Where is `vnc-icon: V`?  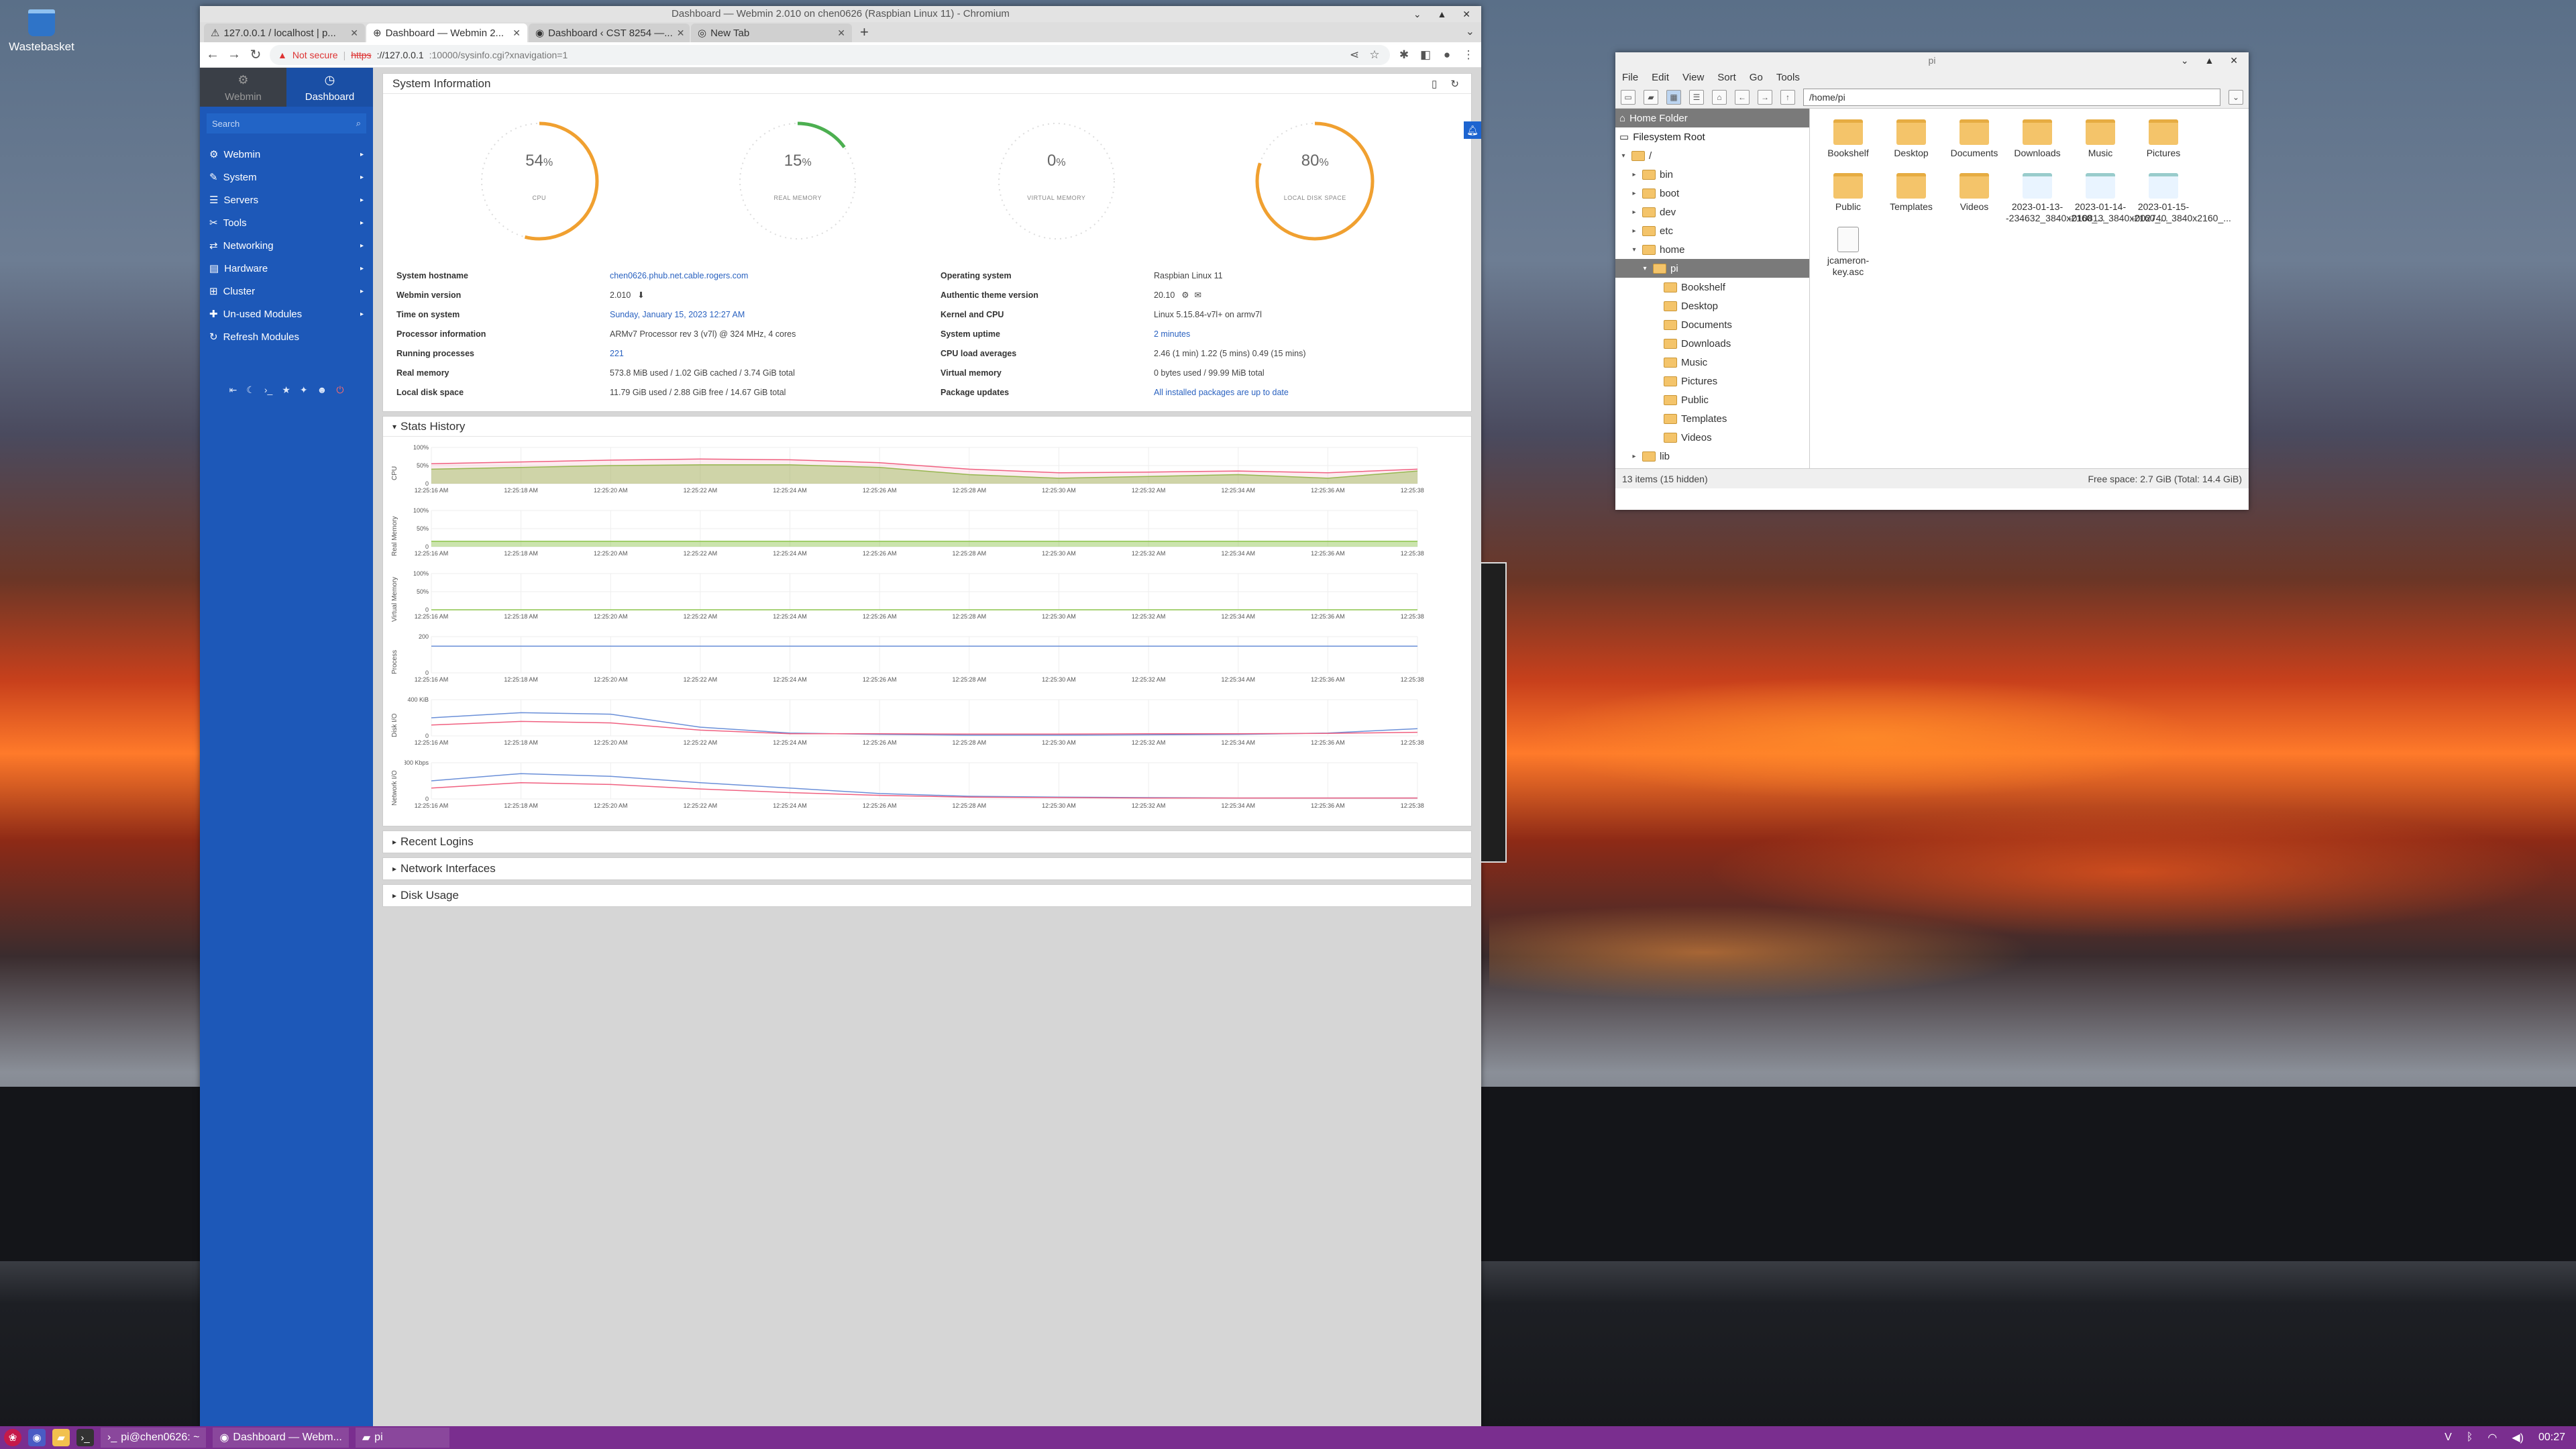
vnc-icon: V is located at coordinates (2448, 1438).